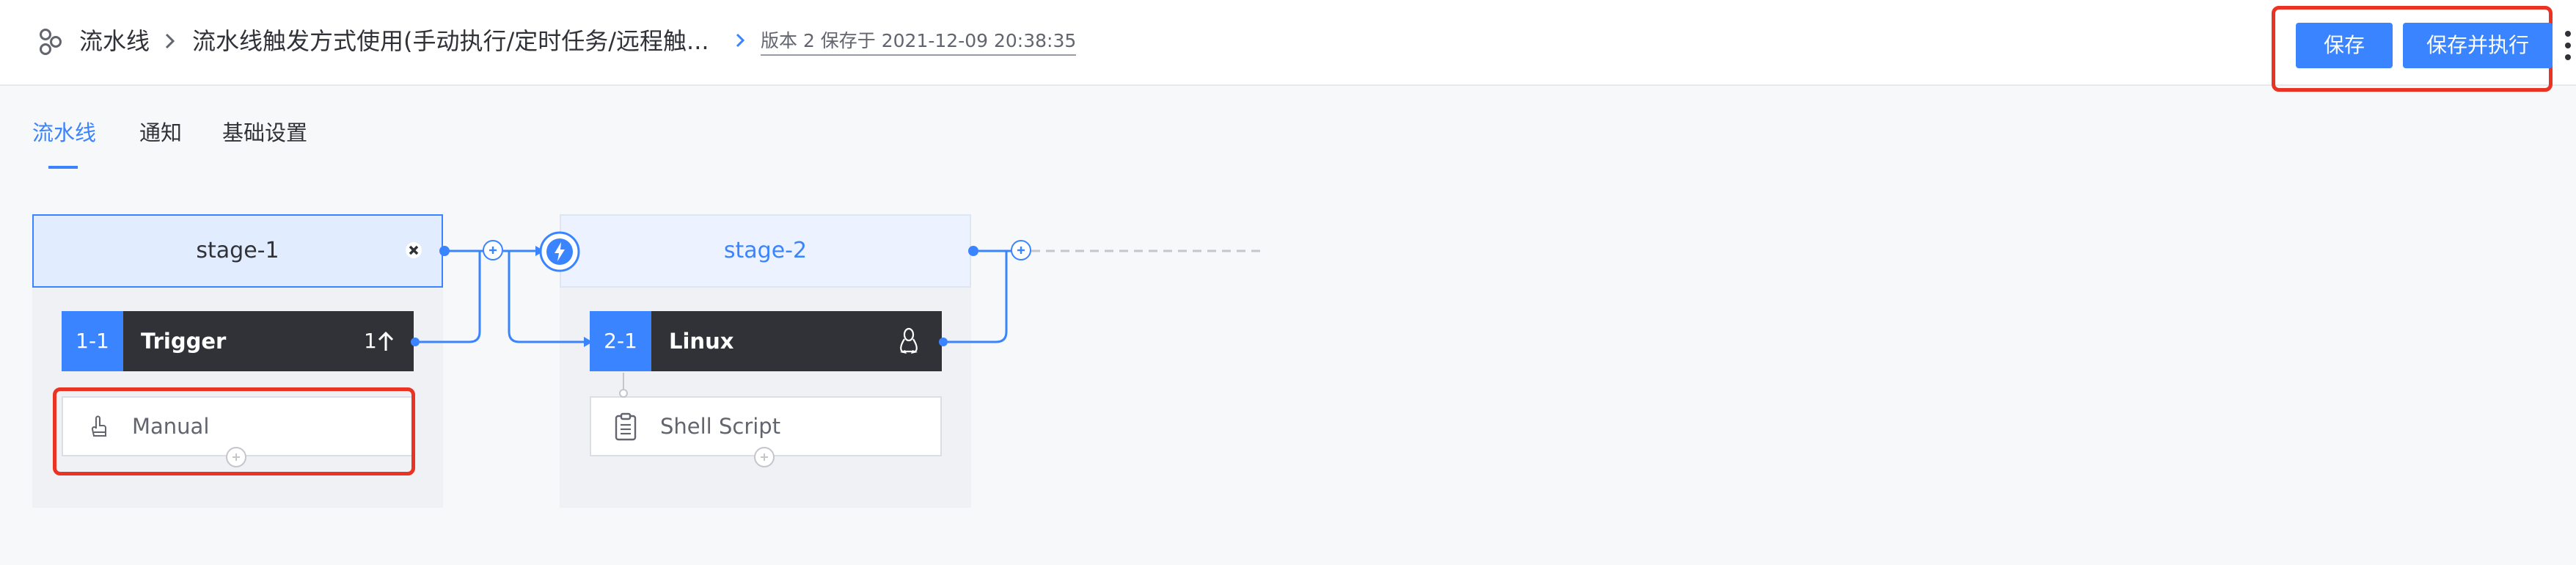  What do you see at coordinates (2478, 45) in the screenshot?
I see `save-and-run-button: 保存并执行` at bounding box center [2478, 45].